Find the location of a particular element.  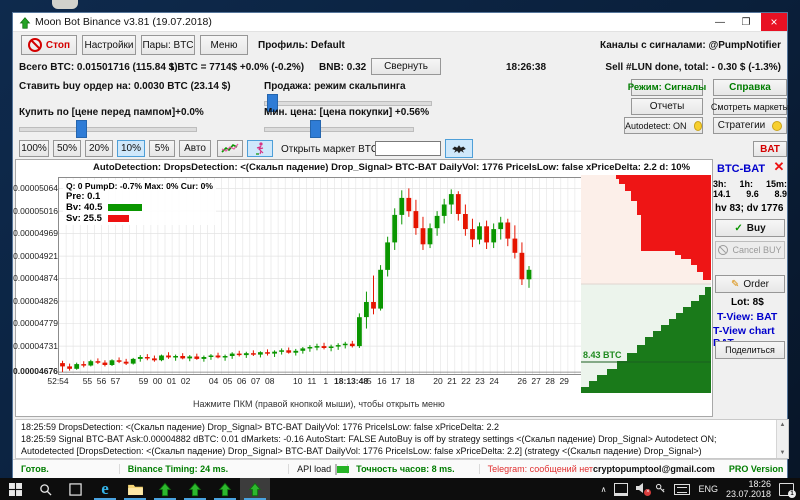

open-market-button is located at coordinates (459, 148).